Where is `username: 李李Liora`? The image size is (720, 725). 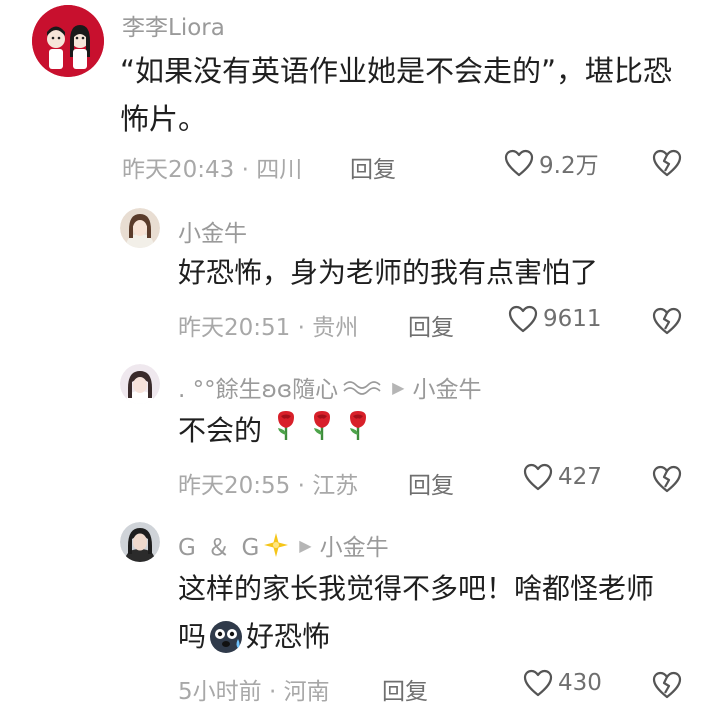 username: 李李Liora is located at coordinates (173, 25).